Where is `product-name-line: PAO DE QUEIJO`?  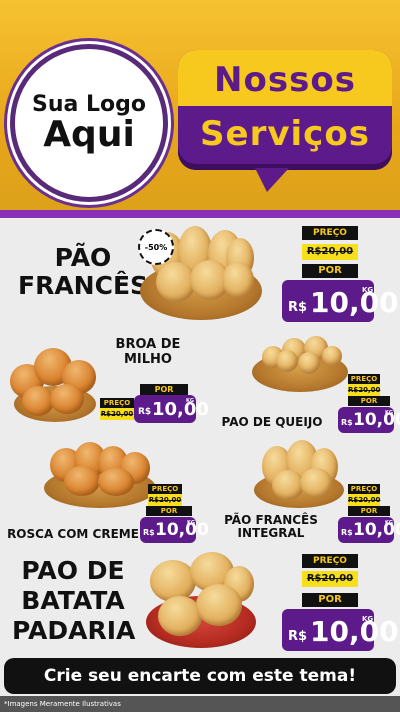
product-name-line: PAO DE QUEIJO is located at coordinates (272, 422).